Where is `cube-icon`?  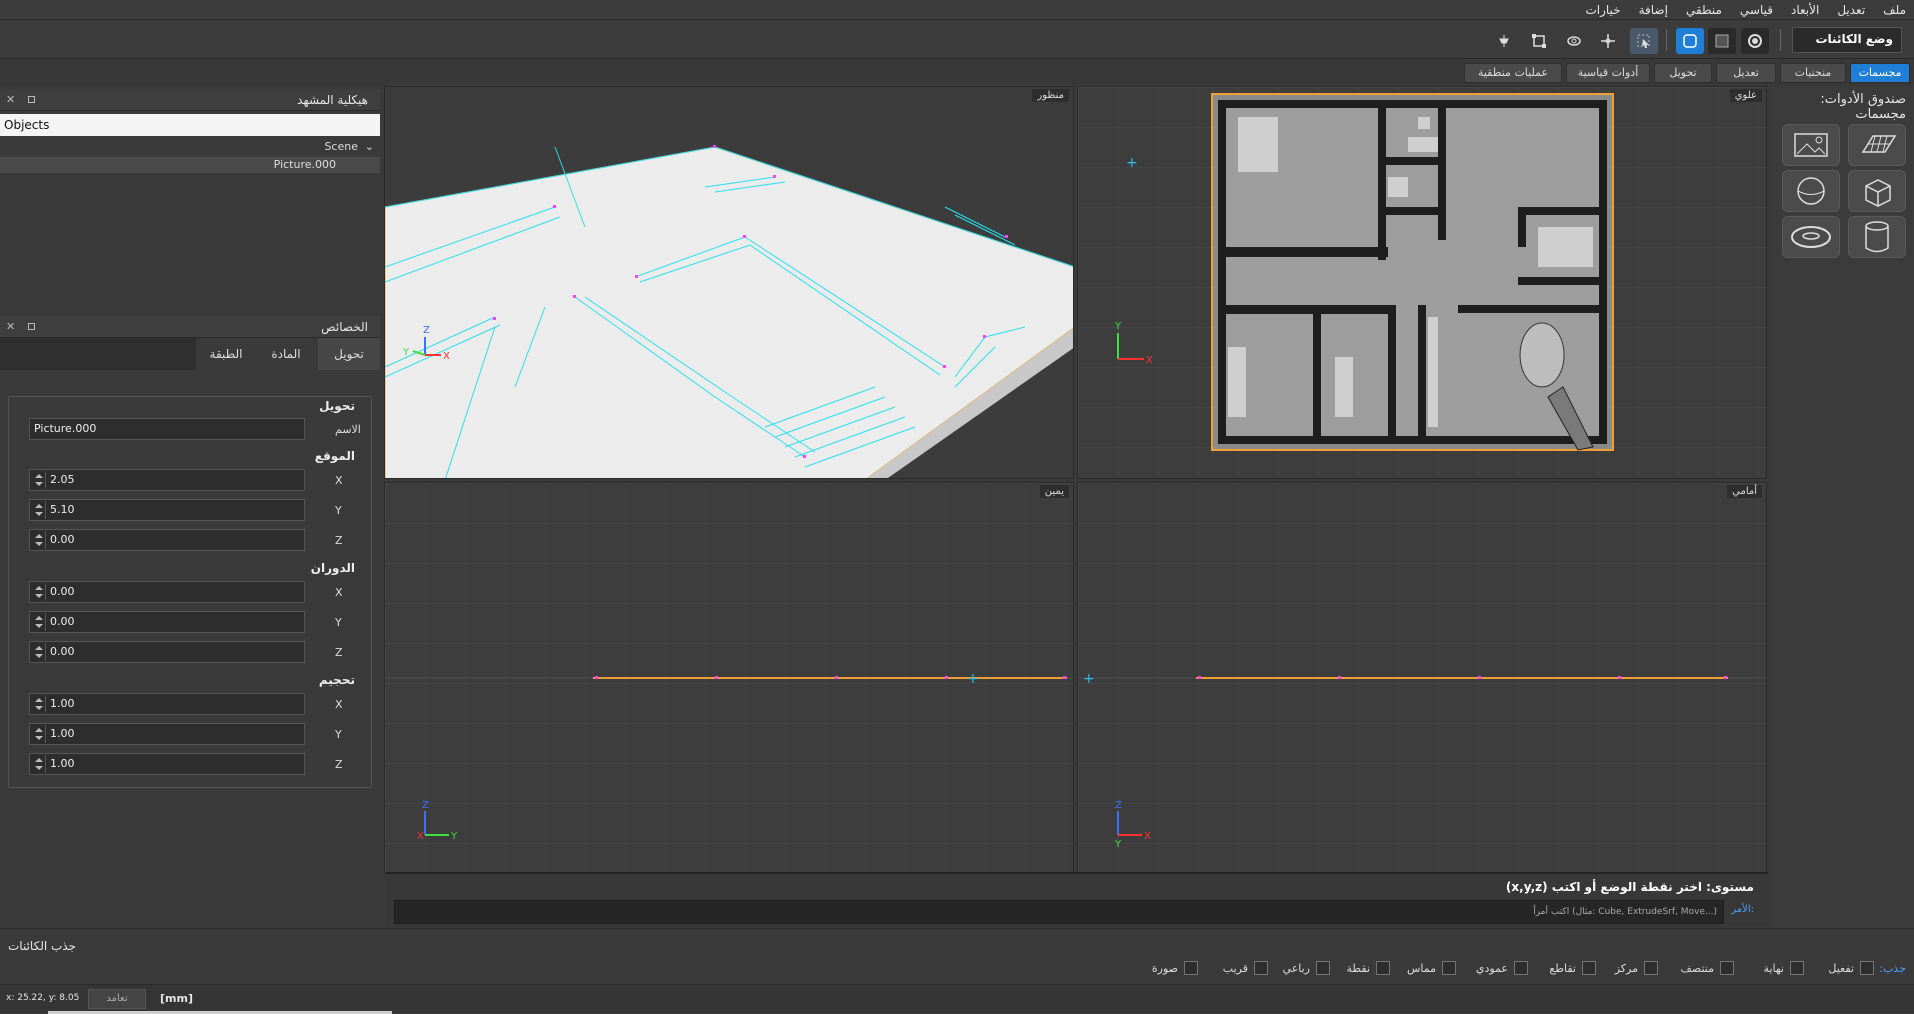
cube-icon is located at coordinates (1877, 191).